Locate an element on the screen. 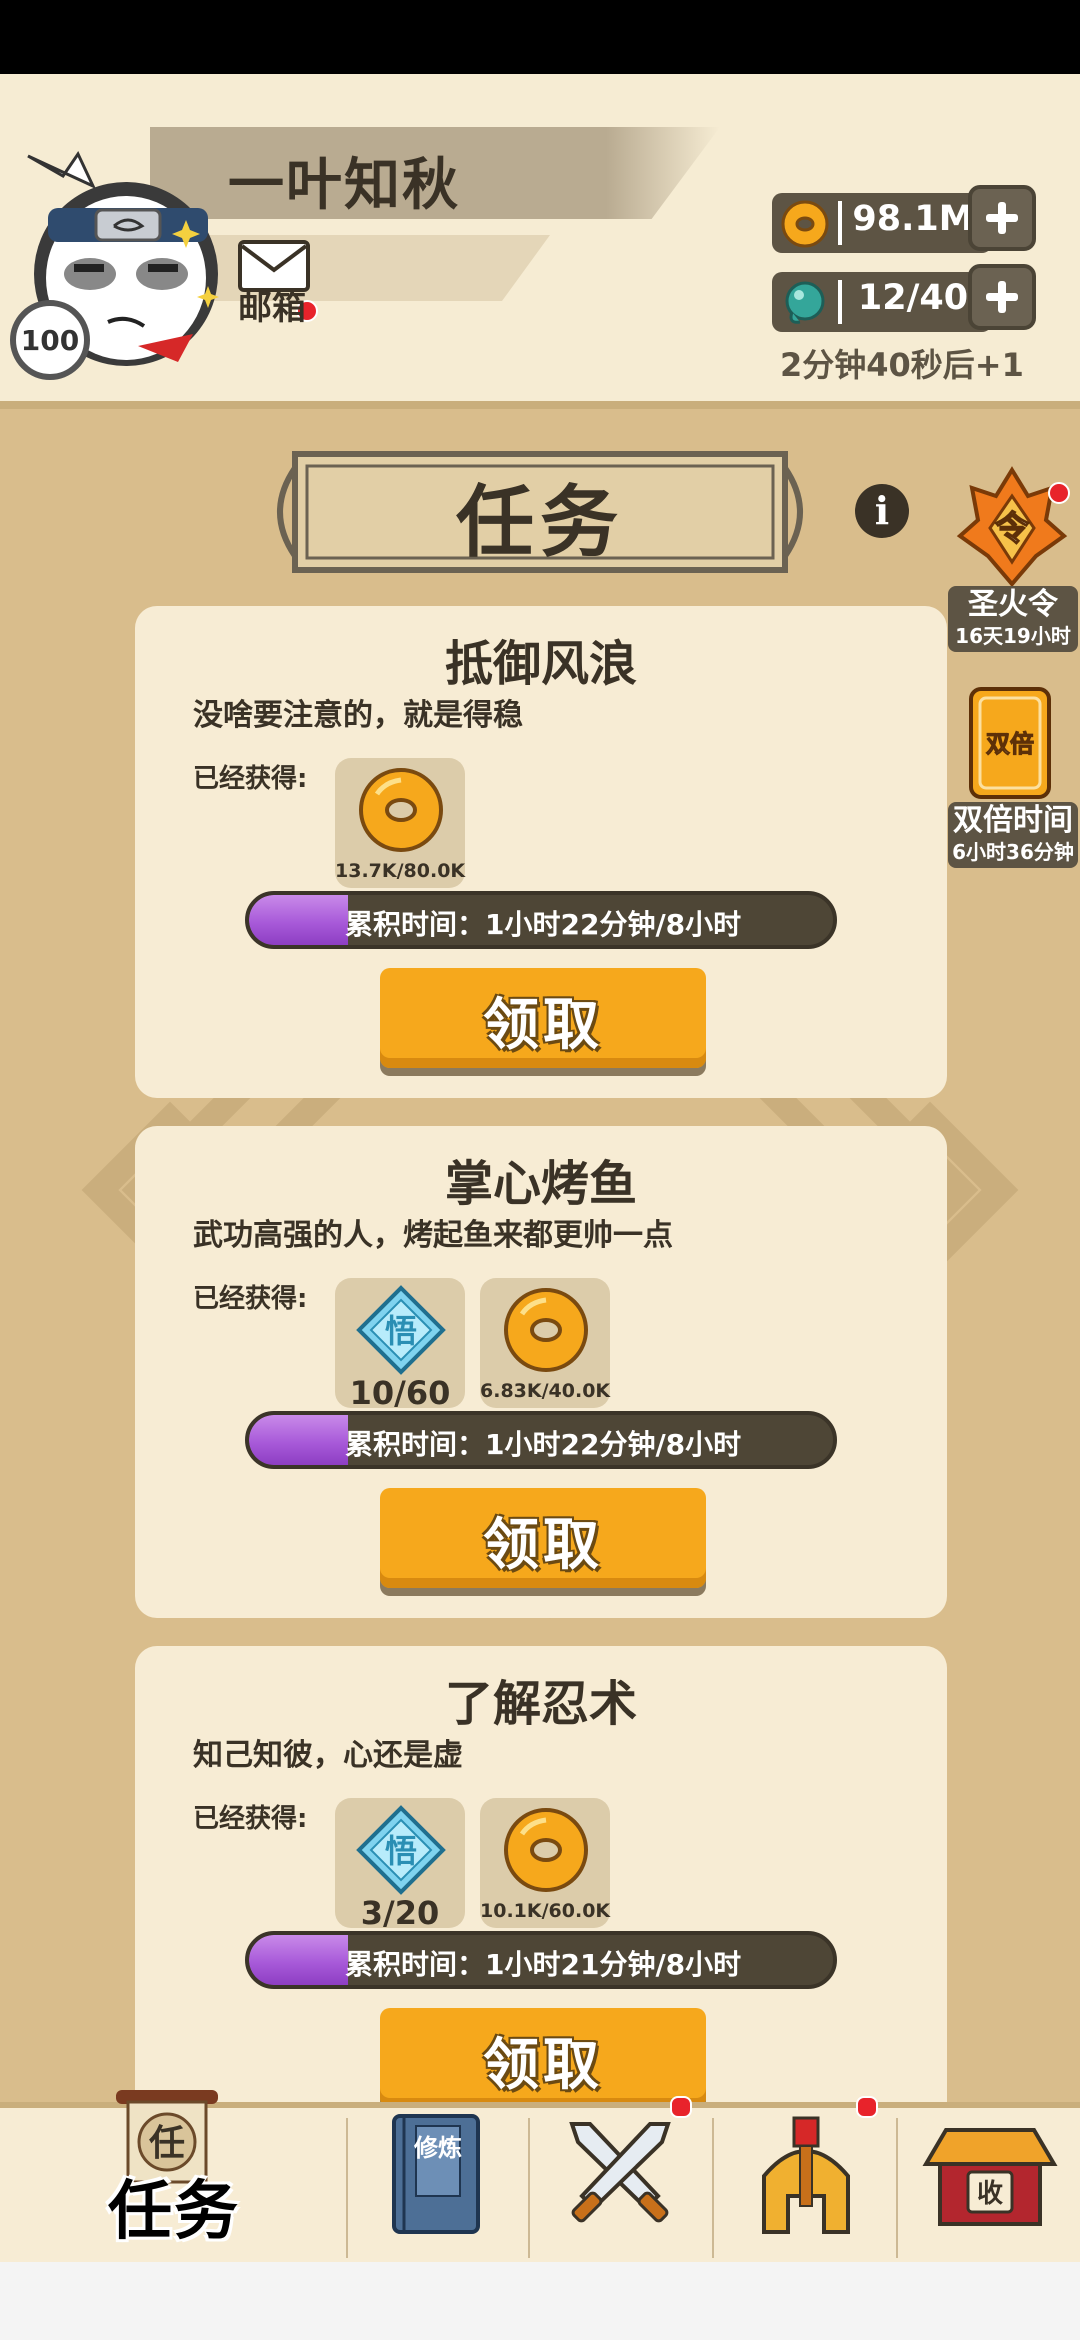  reward-slot-insight: 悟 10/60 is located at coordinates (400, 1345).